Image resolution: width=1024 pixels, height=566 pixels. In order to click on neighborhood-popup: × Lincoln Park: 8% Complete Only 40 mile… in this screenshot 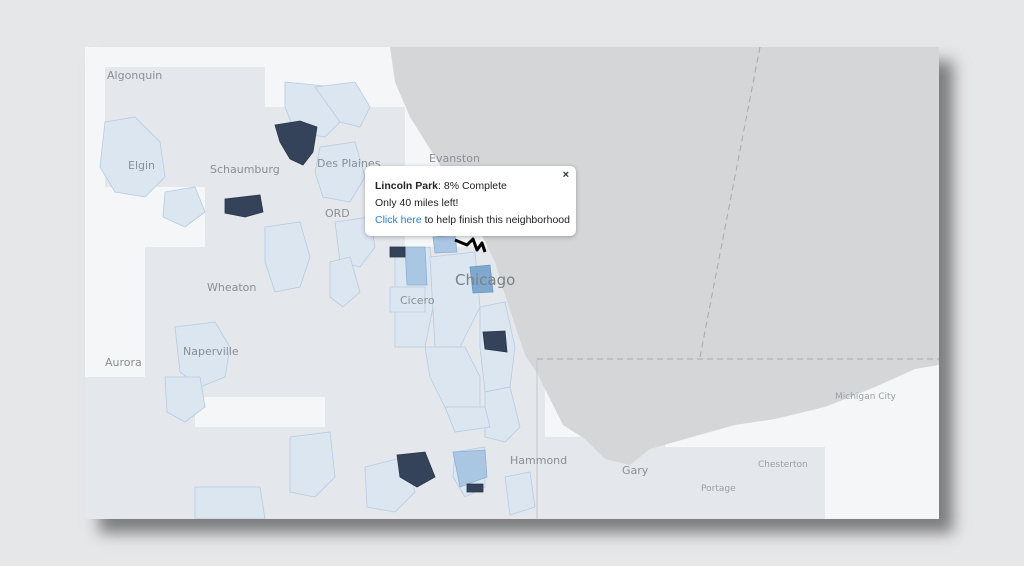, I will do `click(470, 201)`.